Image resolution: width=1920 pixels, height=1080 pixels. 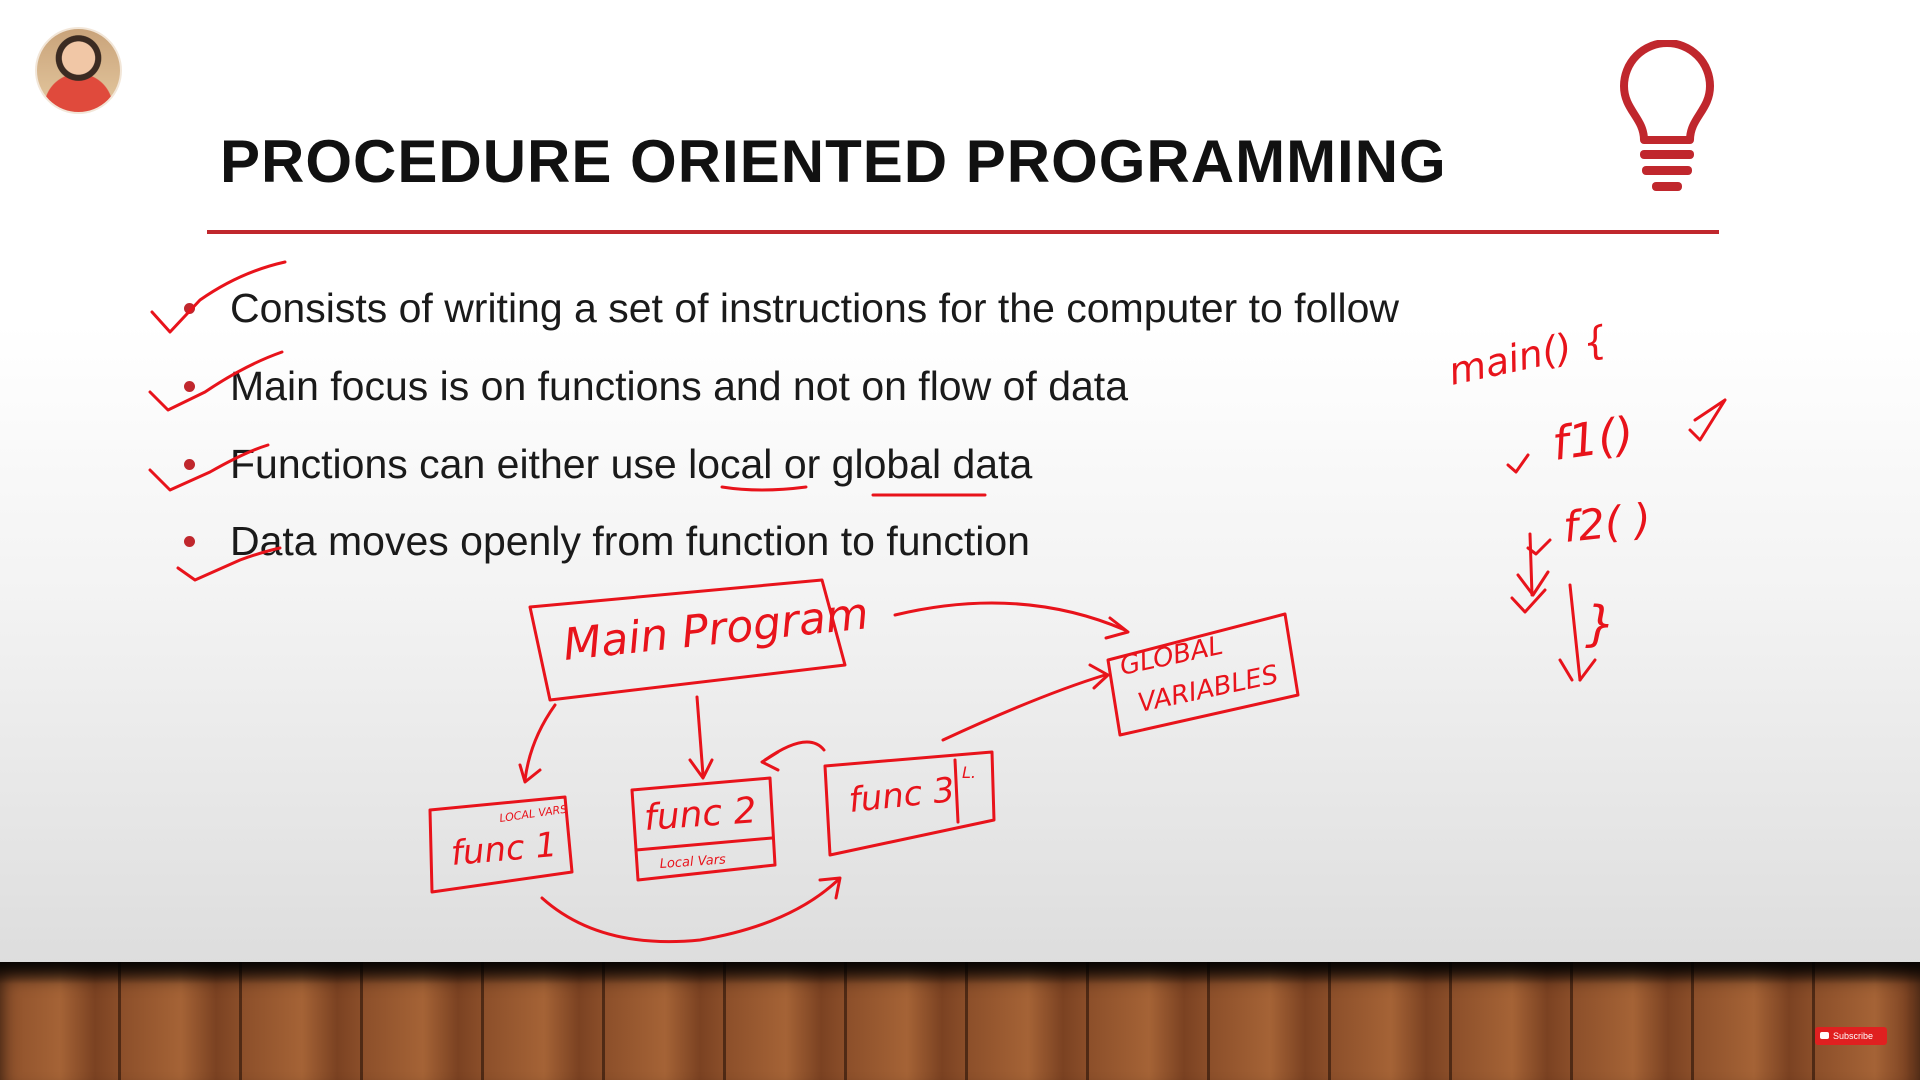 What do you see at coordinates (692, 862) in the screenshot?
I see `func2-local-label: Local Vars` at bounding box center [692, 862].